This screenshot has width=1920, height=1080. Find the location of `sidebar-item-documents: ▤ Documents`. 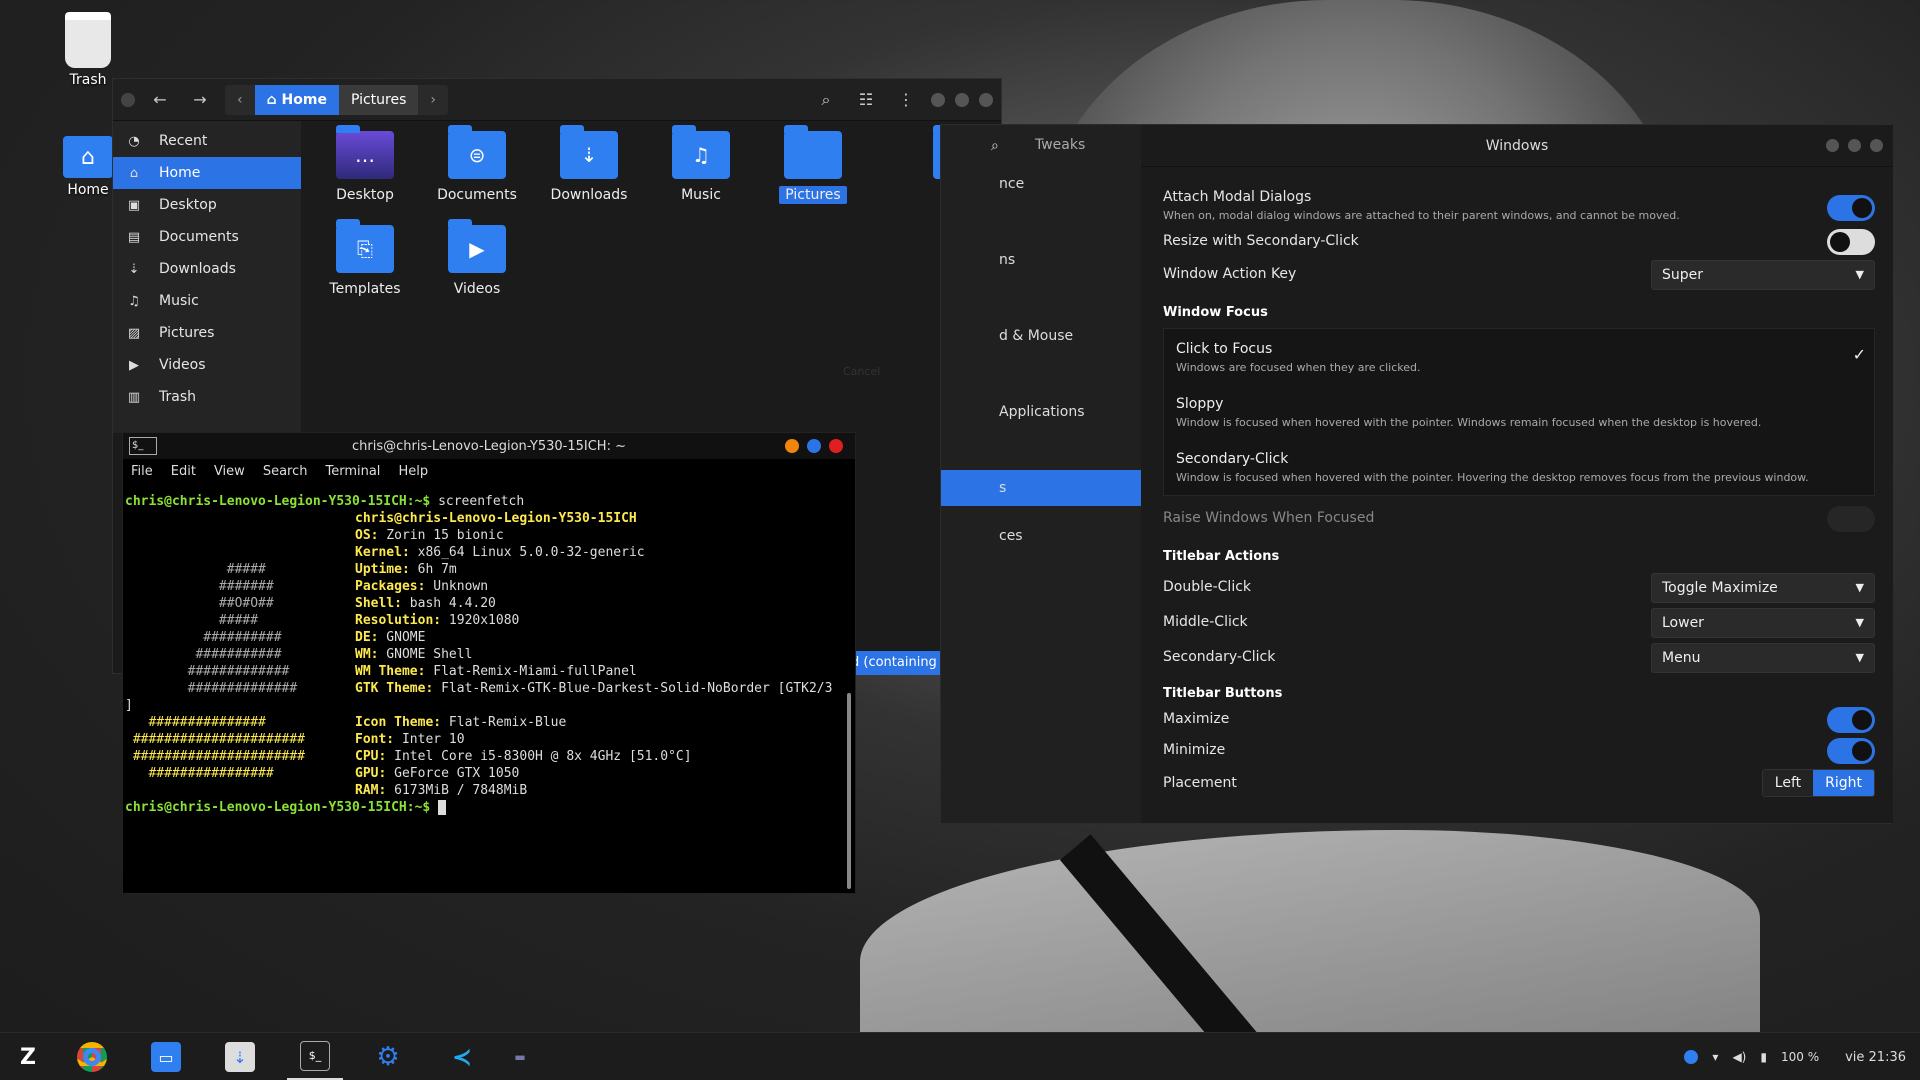

sidebar-item-documents: ▤ Documents is located at coordinates (207, 237).